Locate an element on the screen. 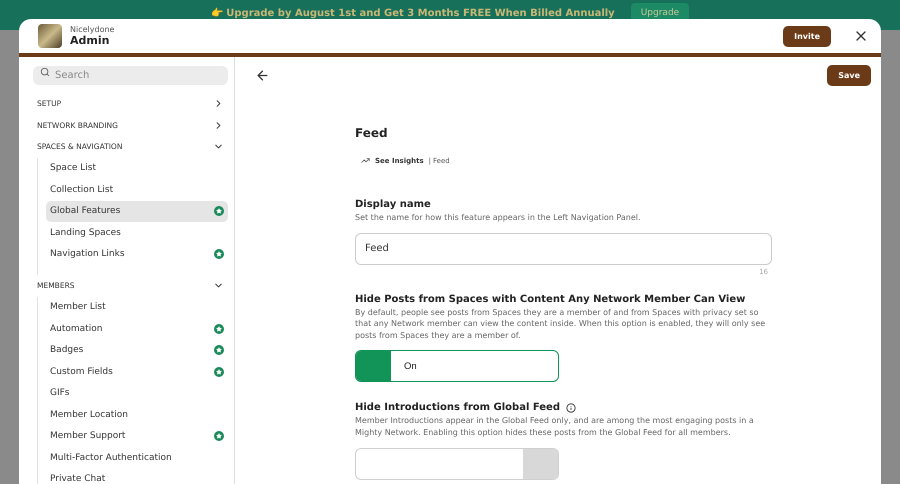  save-button: Save is located at coordinates (849, 75).